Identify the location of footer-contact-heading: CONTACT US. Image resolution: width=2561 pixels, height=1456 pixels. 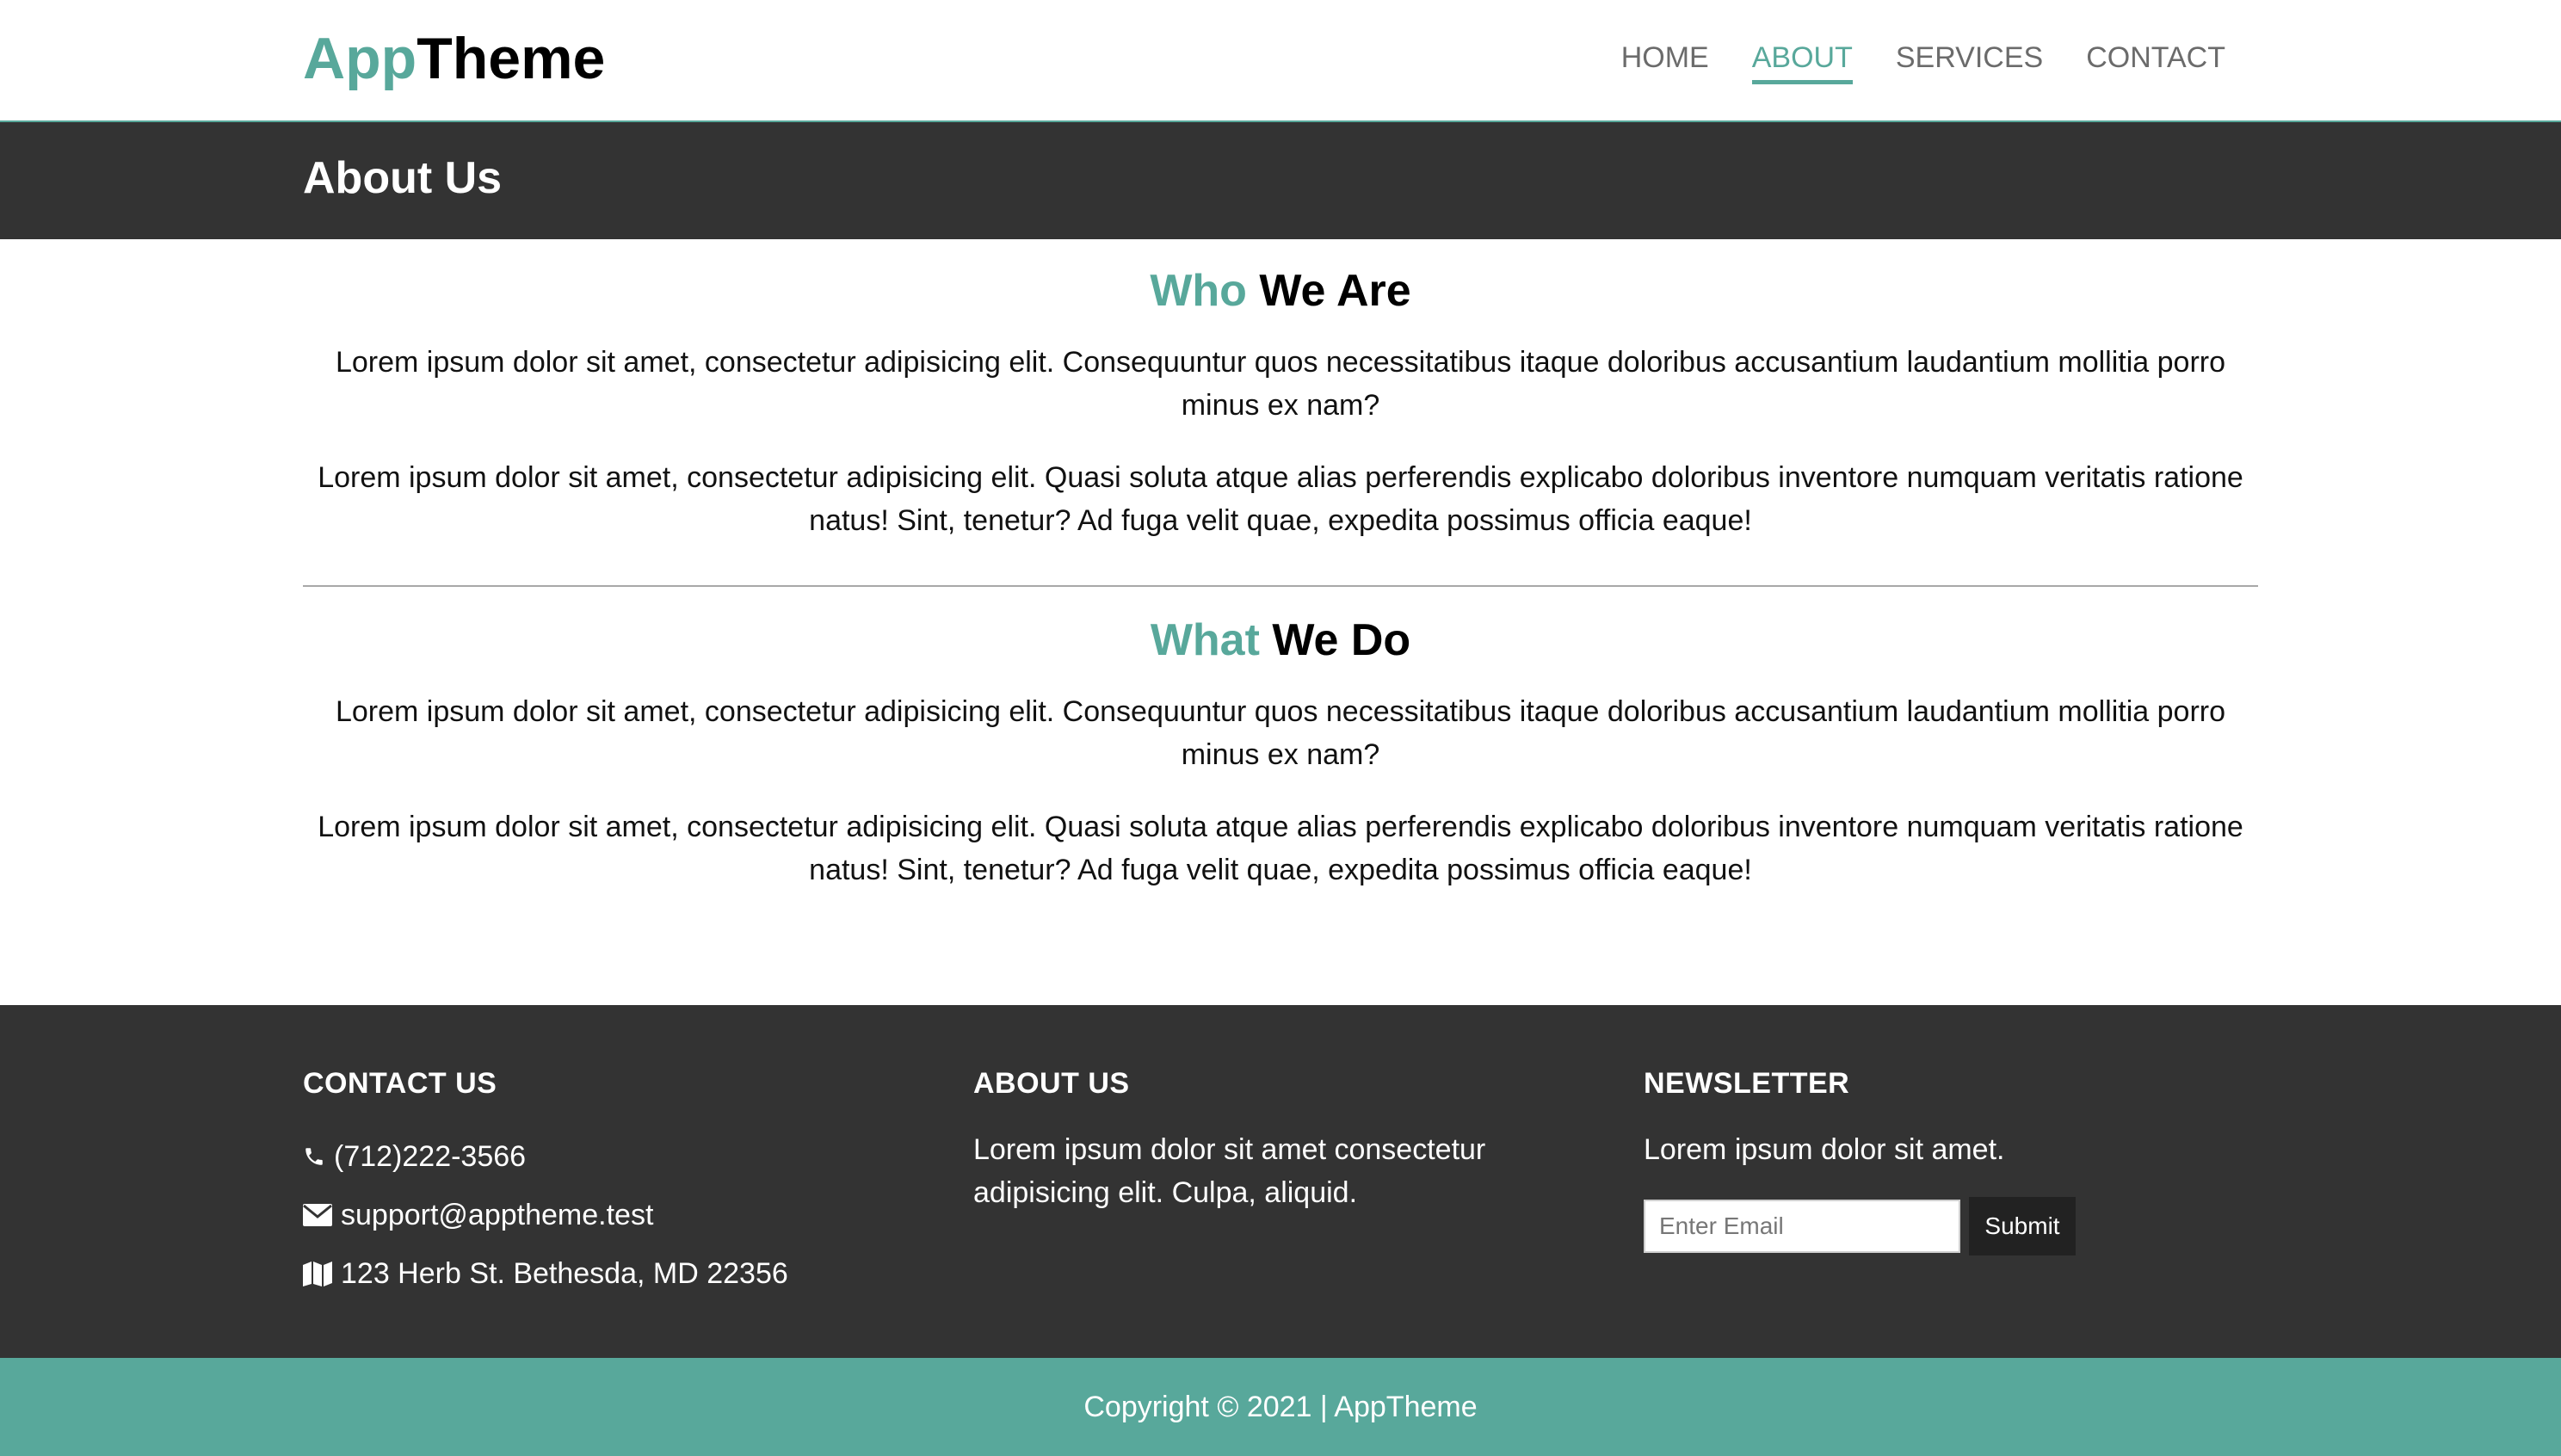
(400, 1083).